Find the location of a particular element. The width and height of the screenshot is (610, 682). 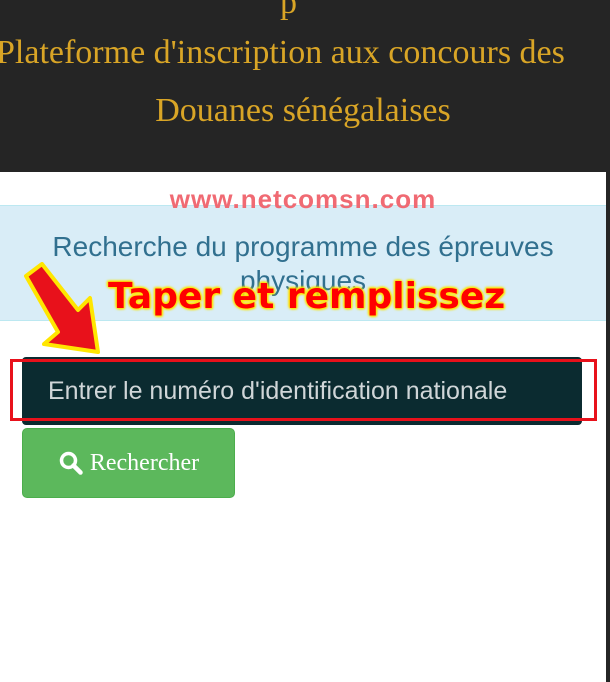

national-id-input is located at coordinates (302, 391).